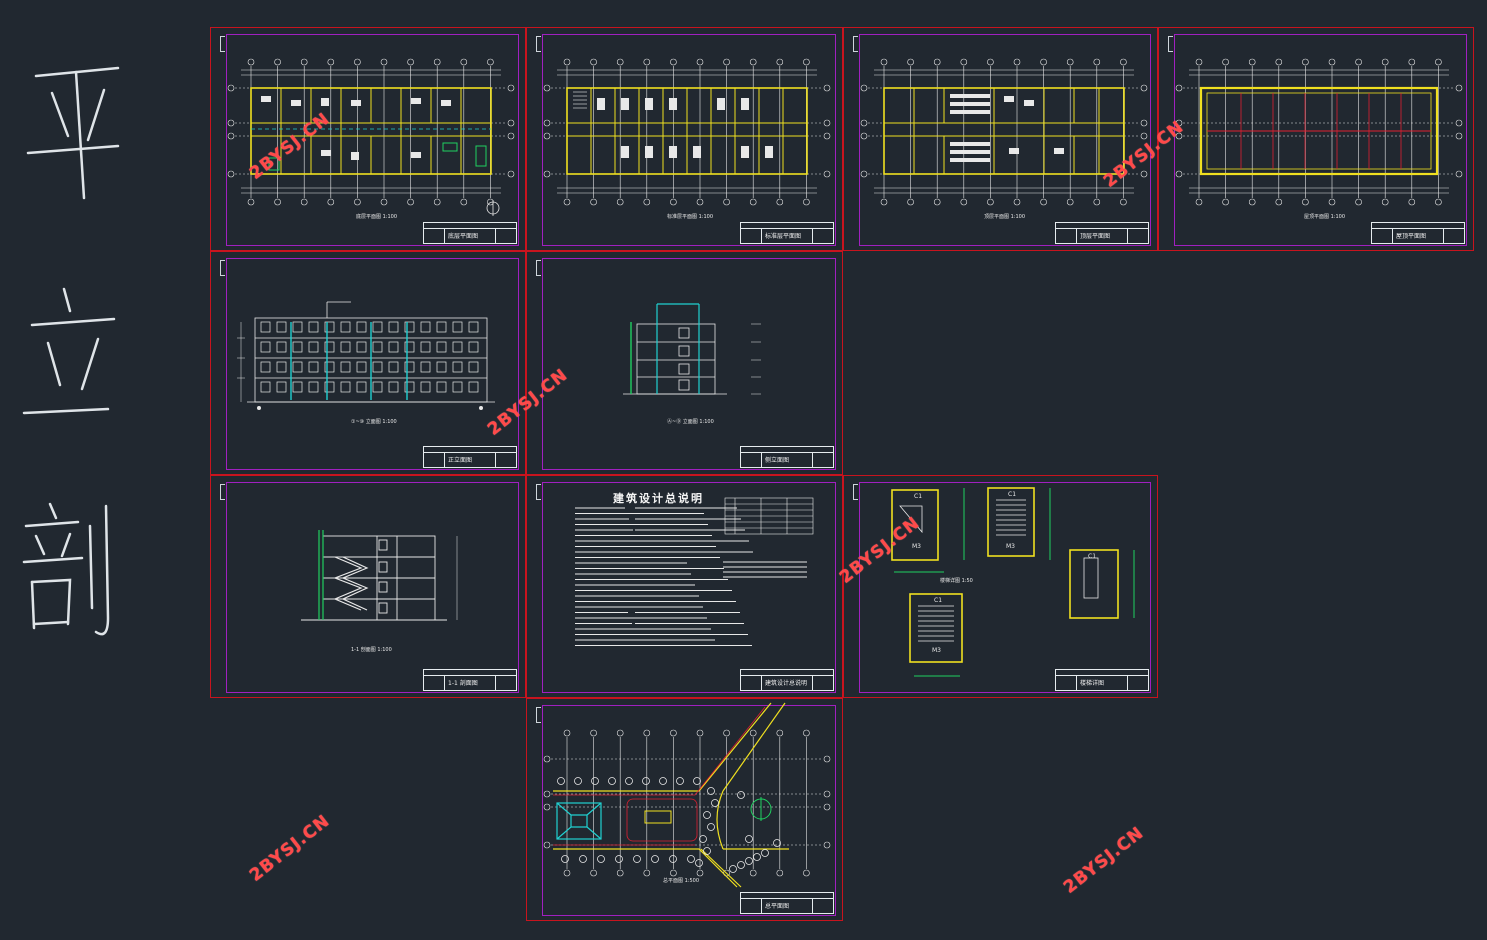  I want to click on sheet-stair-details: C1 C1 C1 C1 M3 M3 M3 楼梯详图 1:50 楼梯详图, so click(1000, 586).